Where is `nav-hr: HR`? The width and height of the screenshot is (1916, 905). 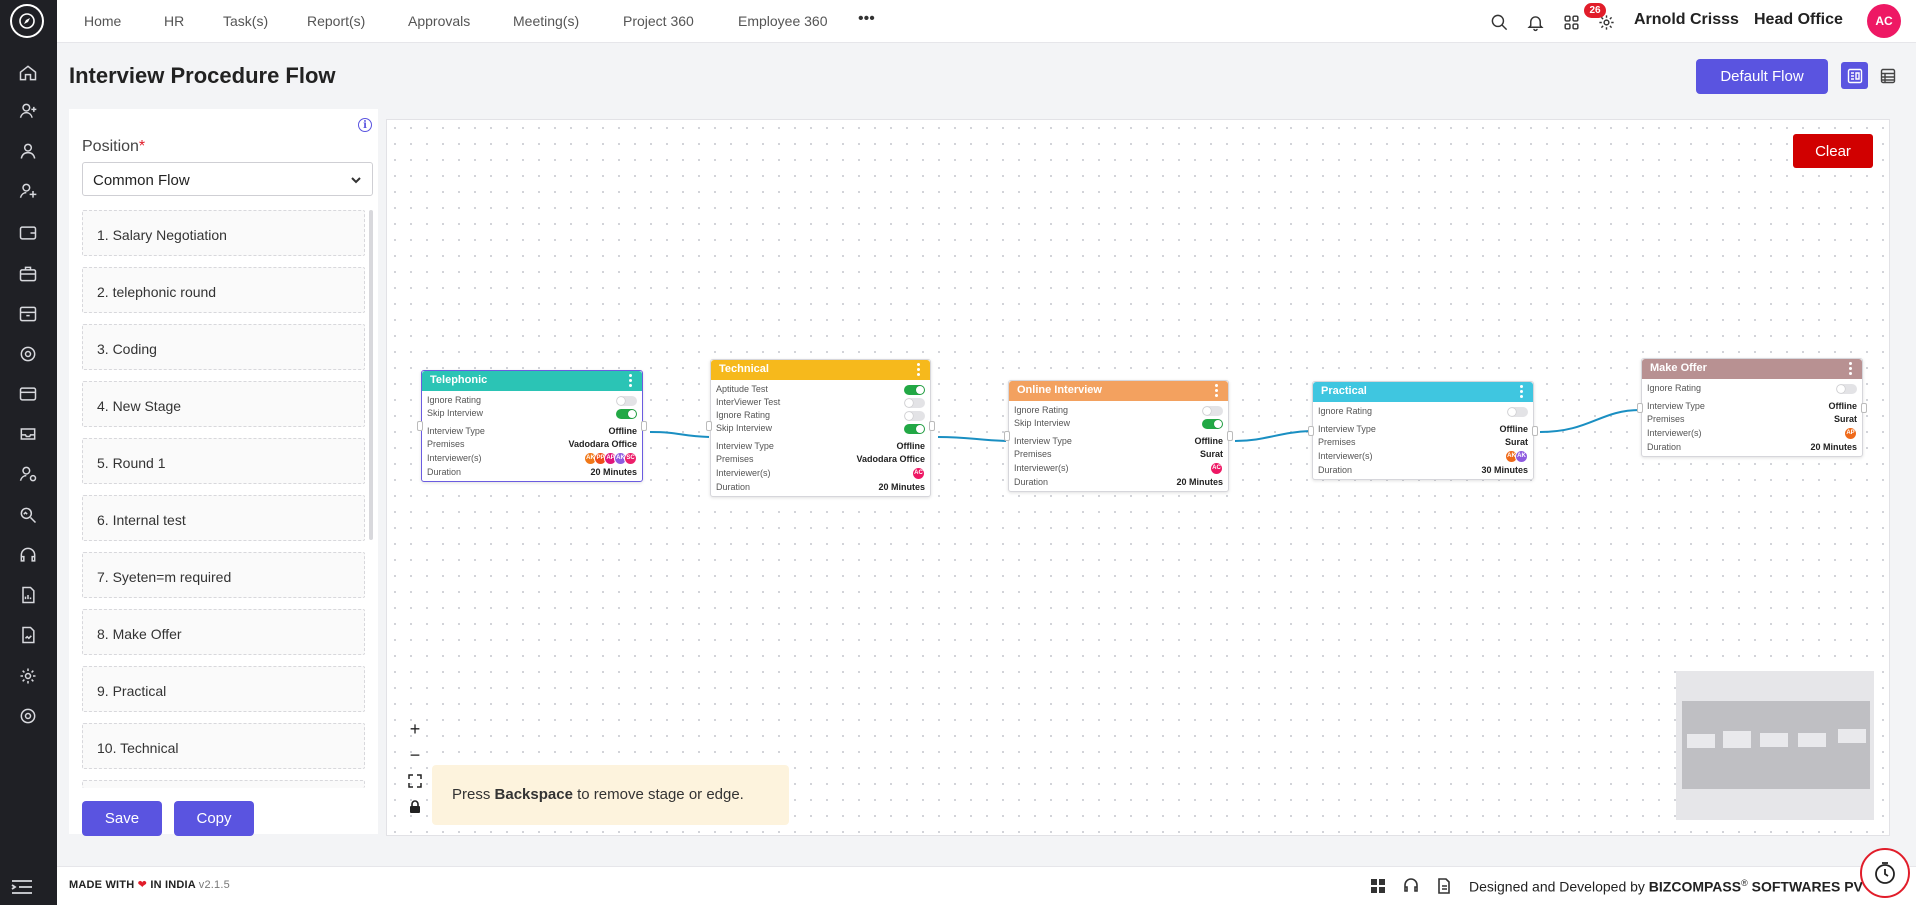
nav-hr: HR is located at coordinates (174, 21).